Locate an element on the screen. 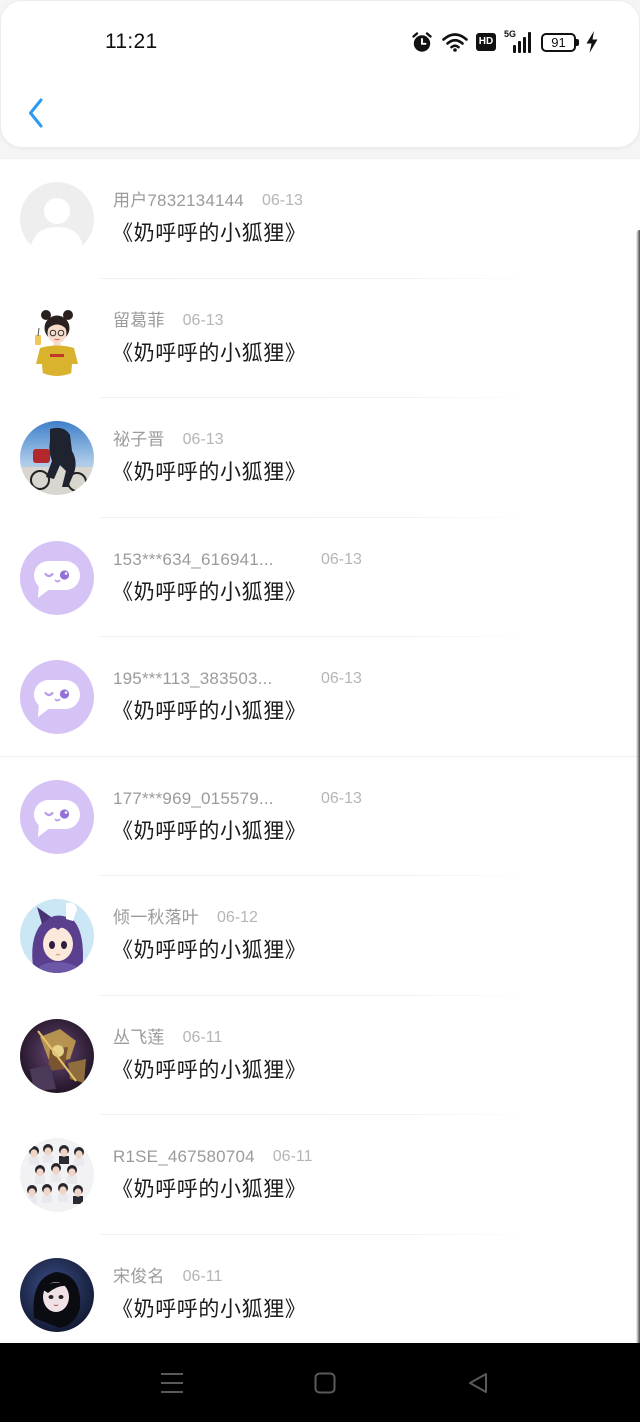 This screenshot has height=1422, width=640. comment-row: 丛飞莲 06-11 《奶呼呼的小狐狸》 is located at coordinates (320, 1055).